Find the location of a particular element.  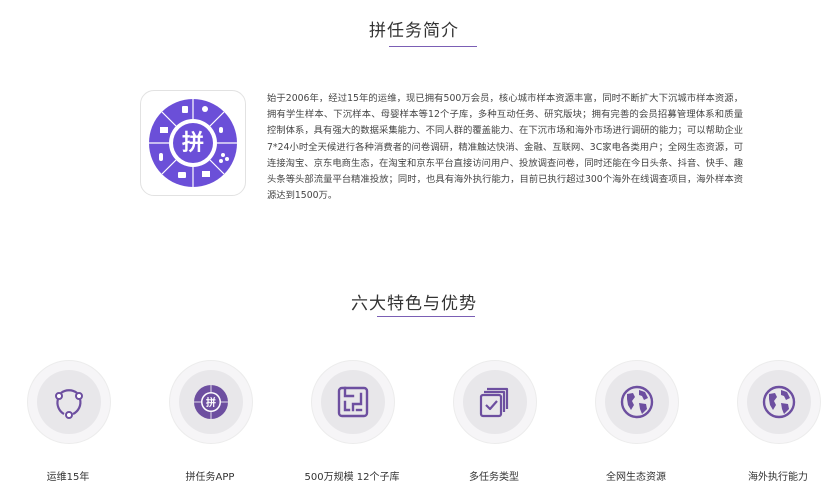

cycle-icon is located at coordinates (69, 404).